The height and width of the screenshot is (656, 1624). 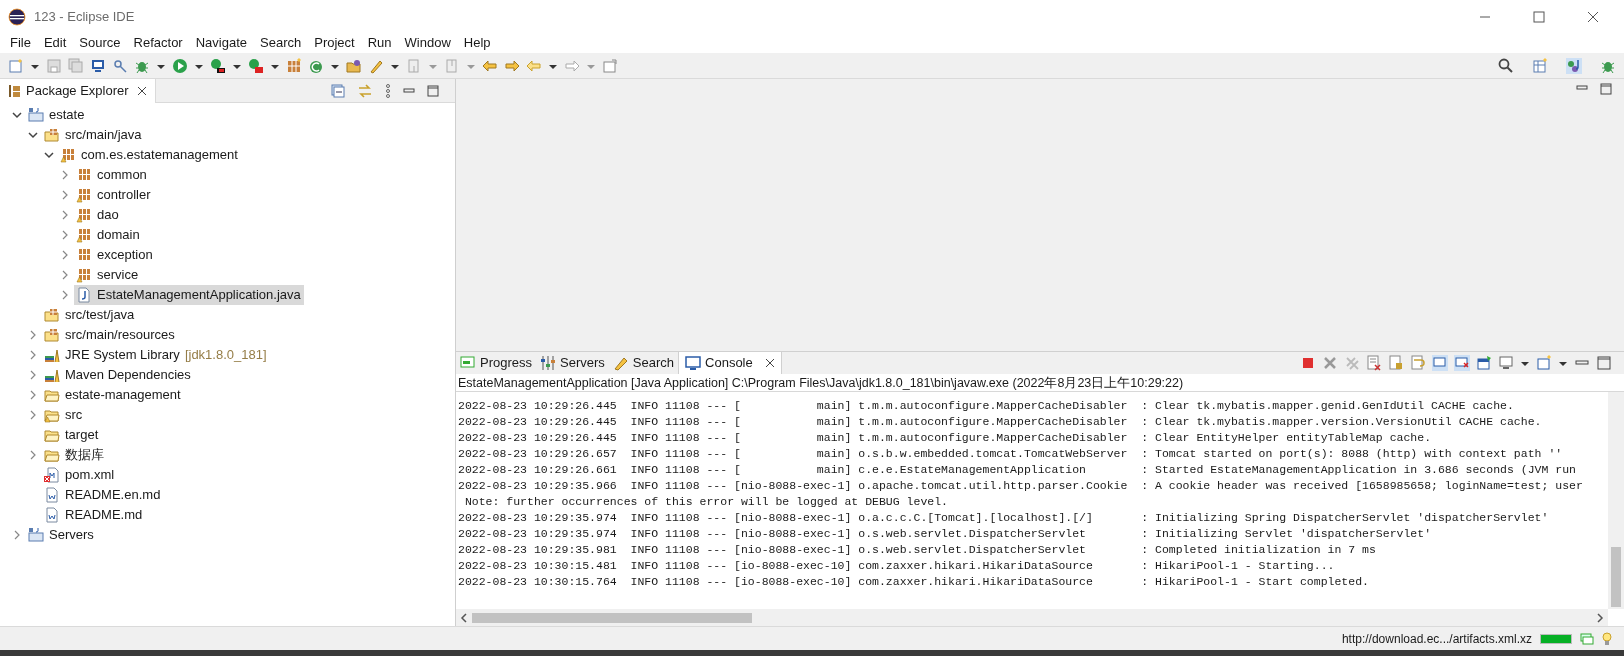 I want to click on progress-view-icon, so click(x=1587, y=638).